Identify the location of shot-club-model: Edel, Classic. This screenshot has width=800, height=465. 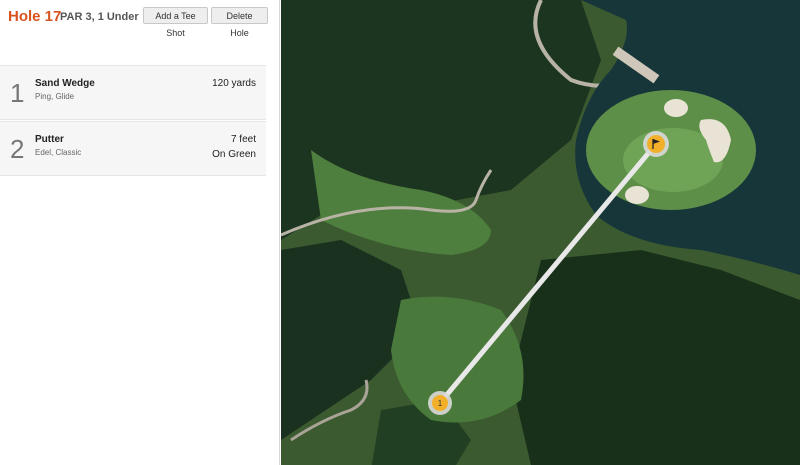
(58, 152).